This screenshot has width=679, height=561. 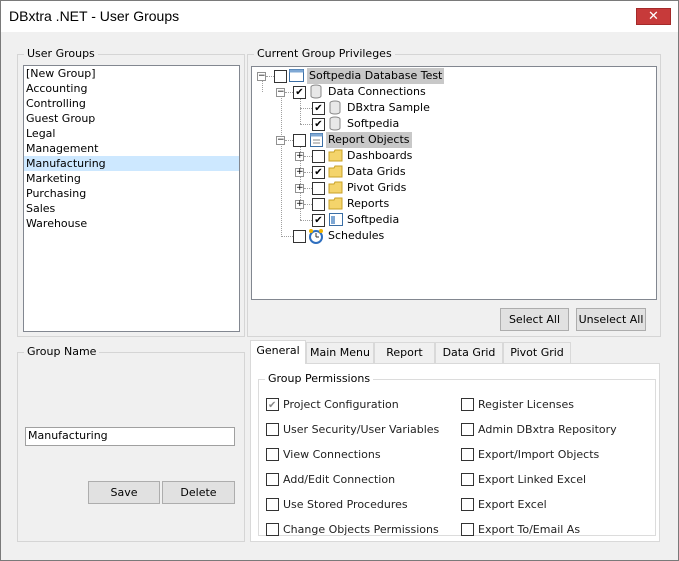 I want to click on tree-checkbox-softpedia-connection, so click(x=318, y=124).